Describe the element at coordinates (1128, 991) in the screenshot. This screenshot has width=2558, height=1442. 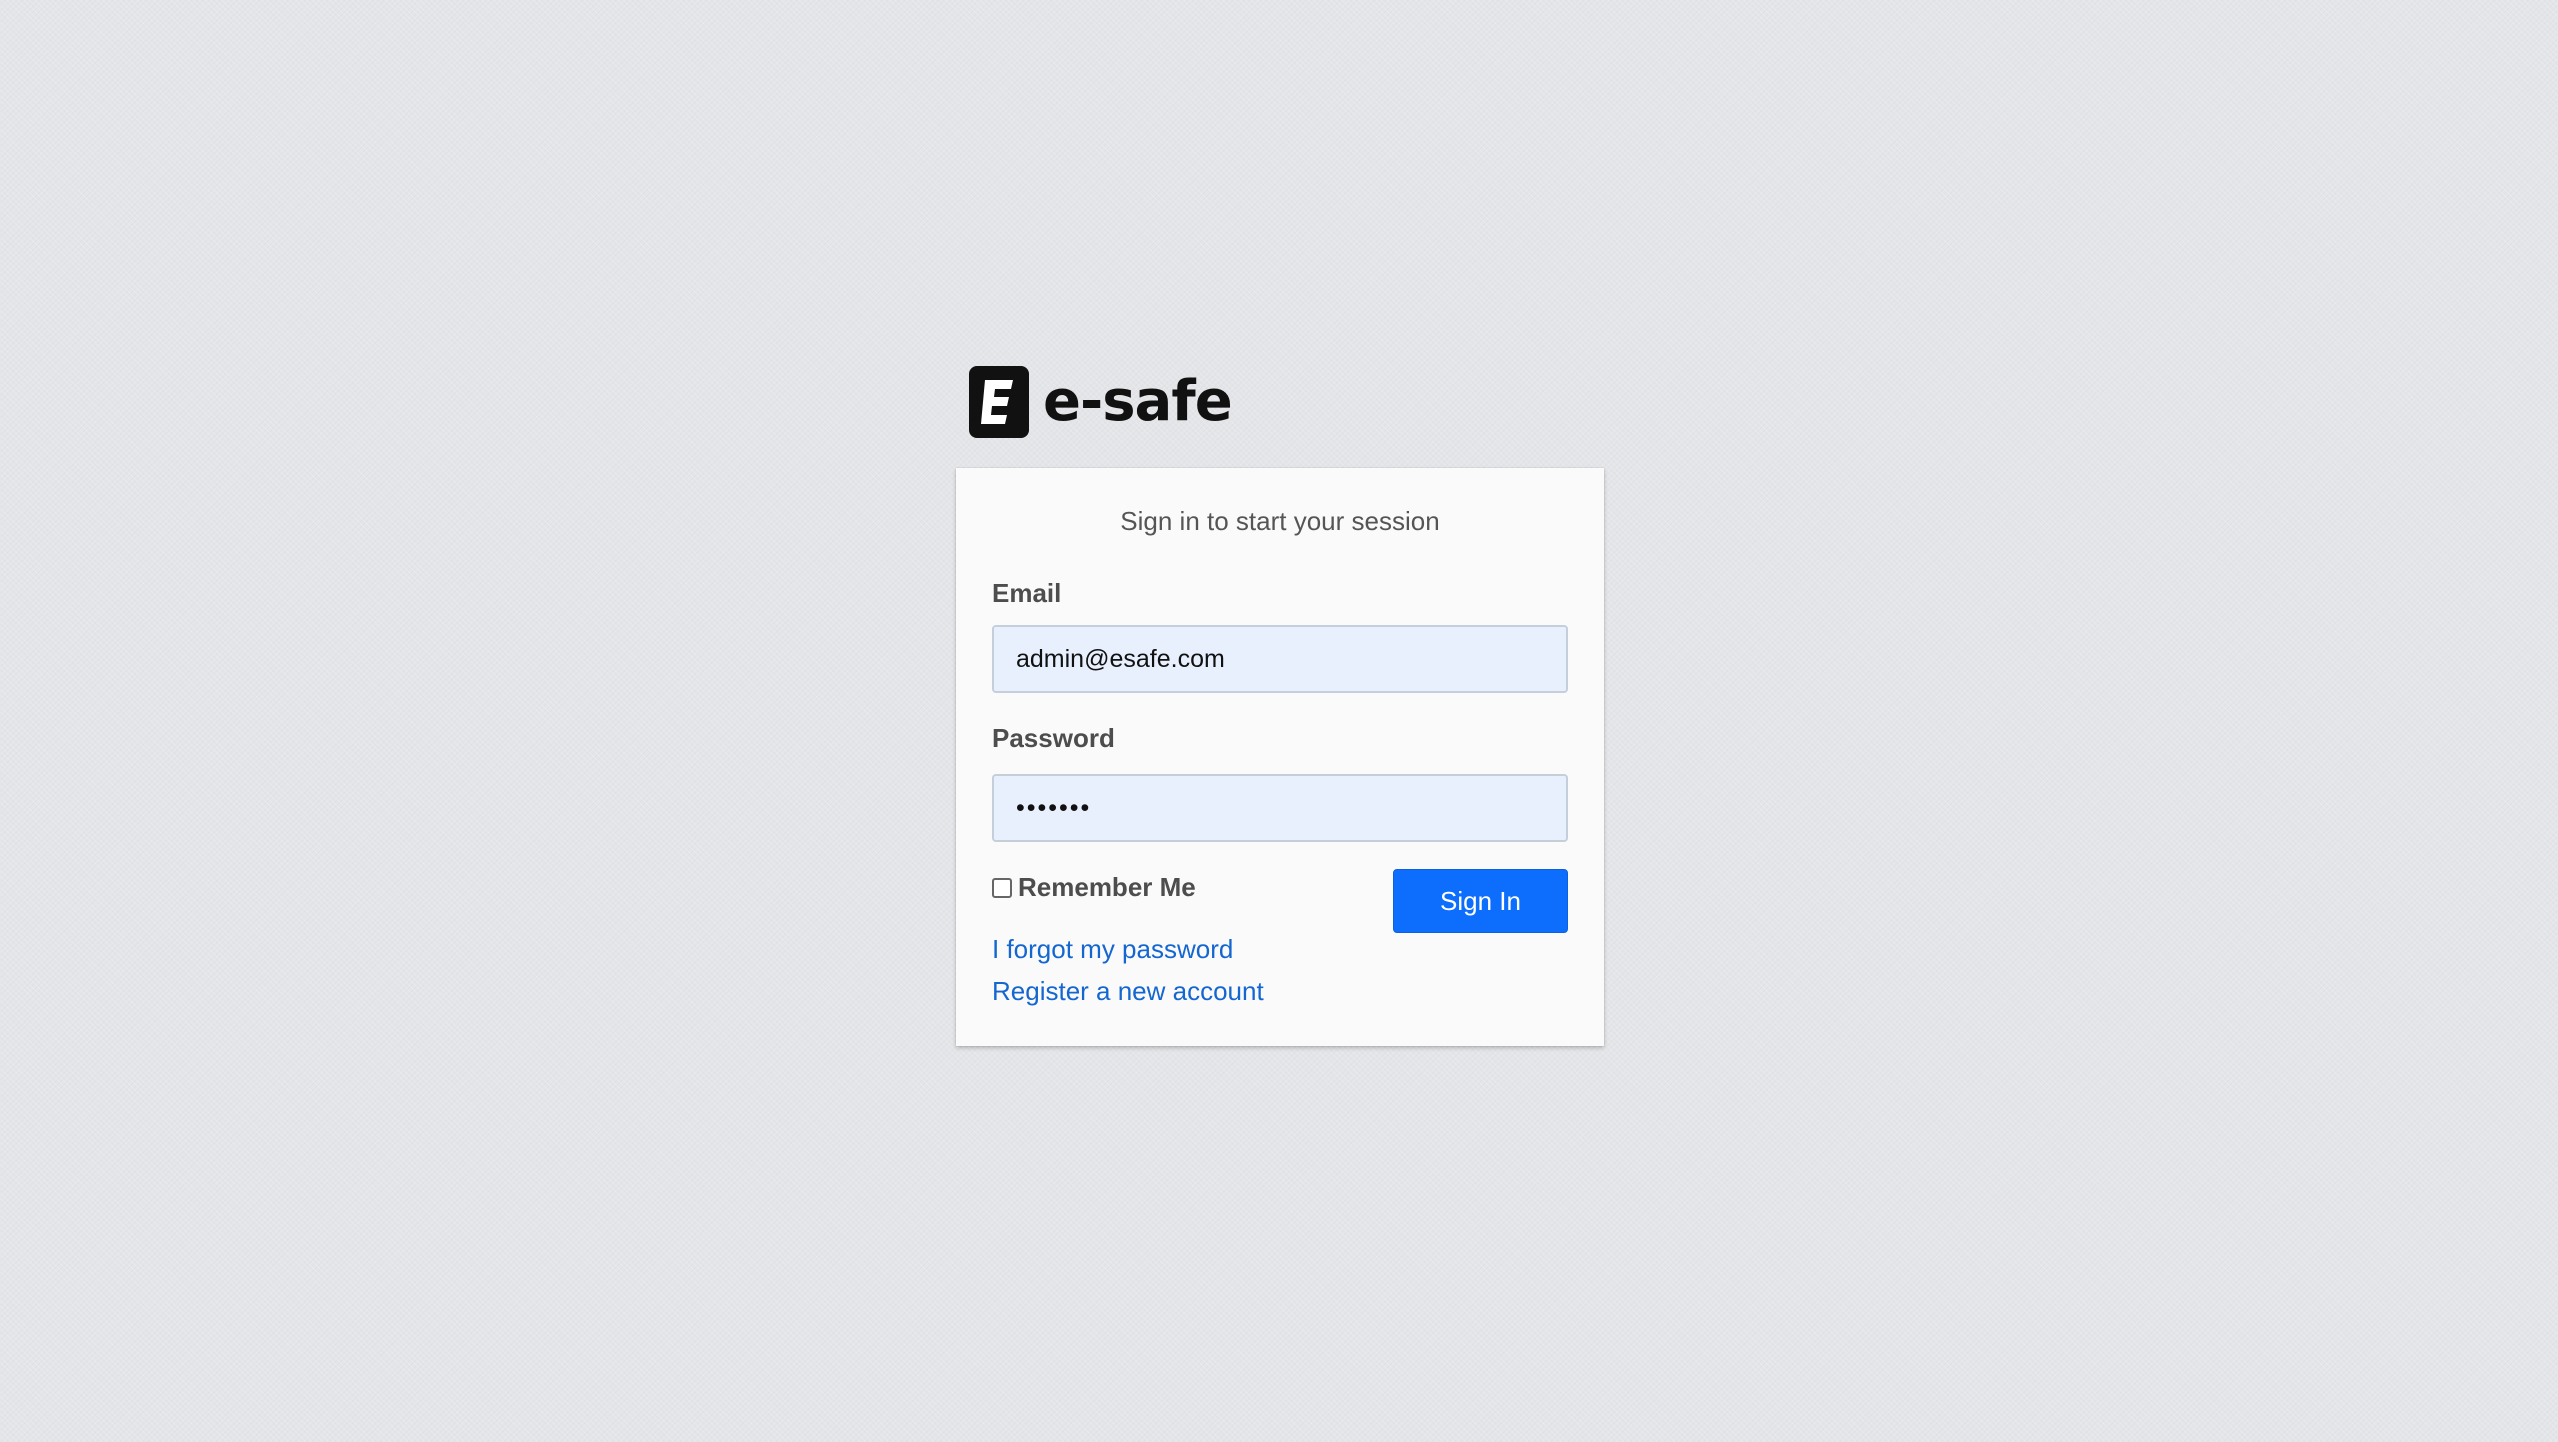
I see `register-link: Register a new account` at that location.